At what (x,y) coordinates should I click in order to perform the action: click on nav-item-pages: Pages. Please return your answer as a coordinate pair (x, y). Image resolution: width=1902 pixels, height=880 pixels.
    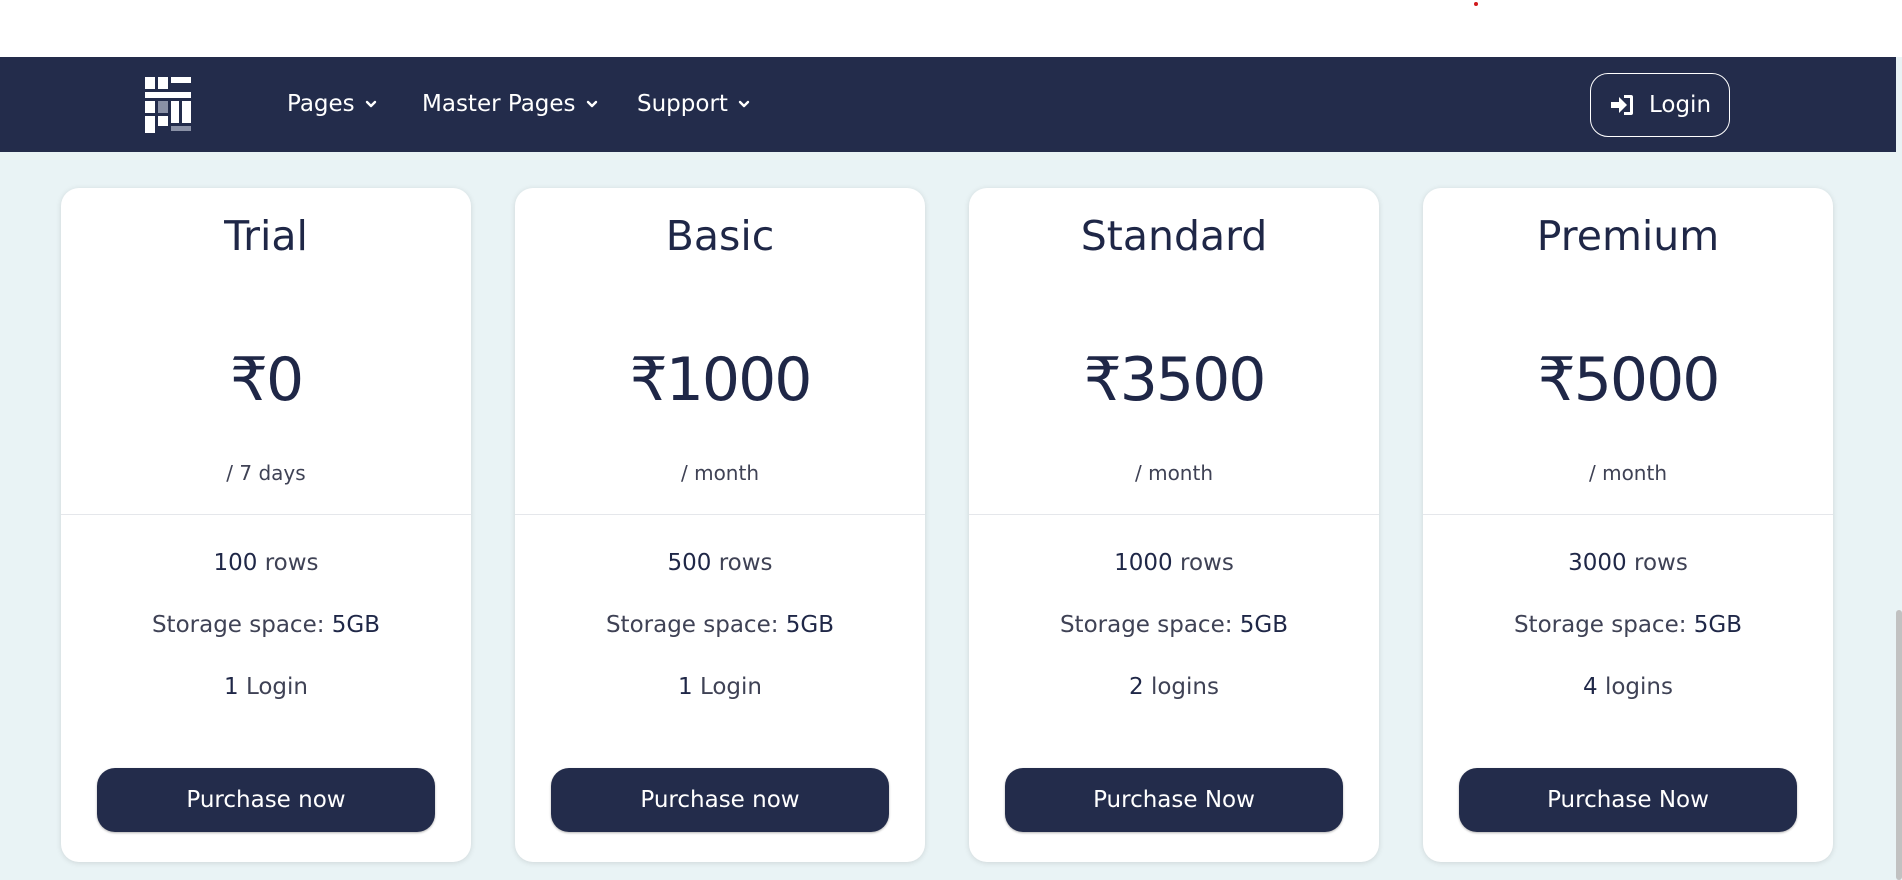
    Looking at the image, I should click on (332, 104).